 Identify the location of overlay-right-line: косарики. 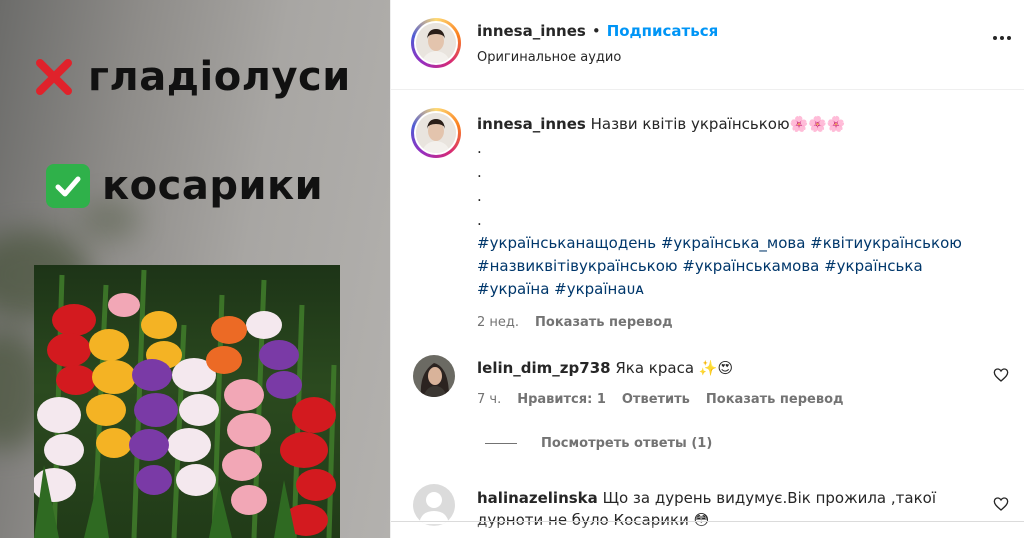
(184, 186).